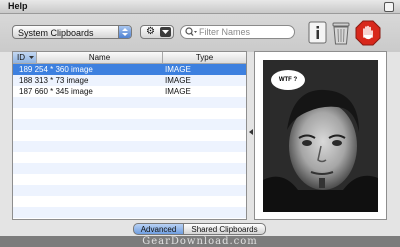 The height and width of the screenshot is (247, 400). I want to click on filter-search, so click(237, 32).